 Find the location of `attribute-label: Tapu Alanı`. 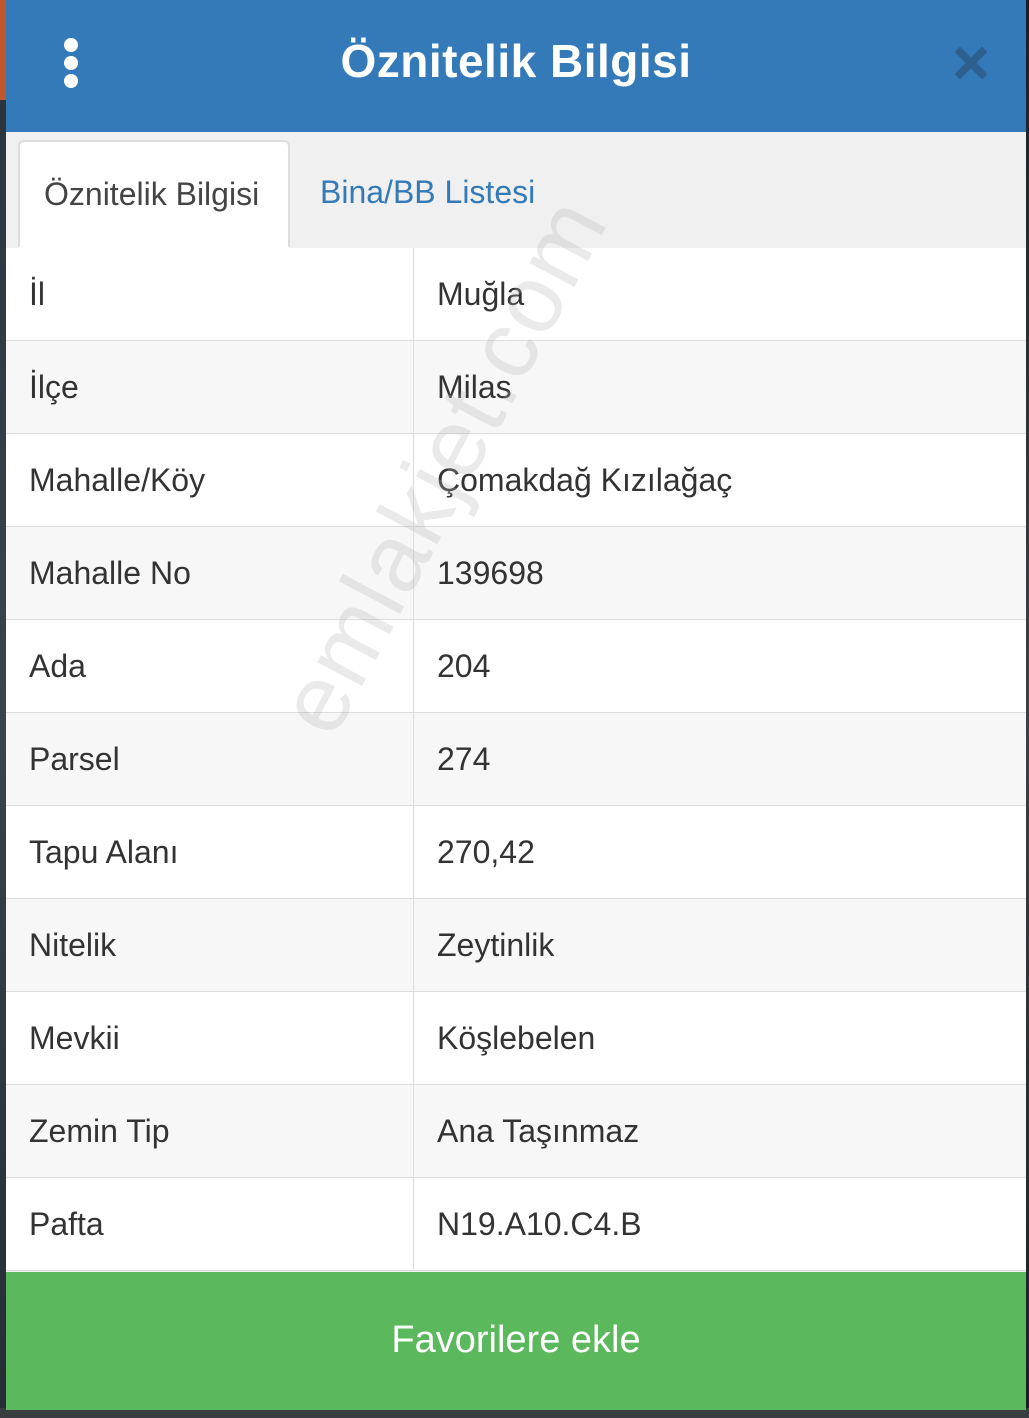

attribute-label: Tapu Alanı is located at coordinates (210, 852).